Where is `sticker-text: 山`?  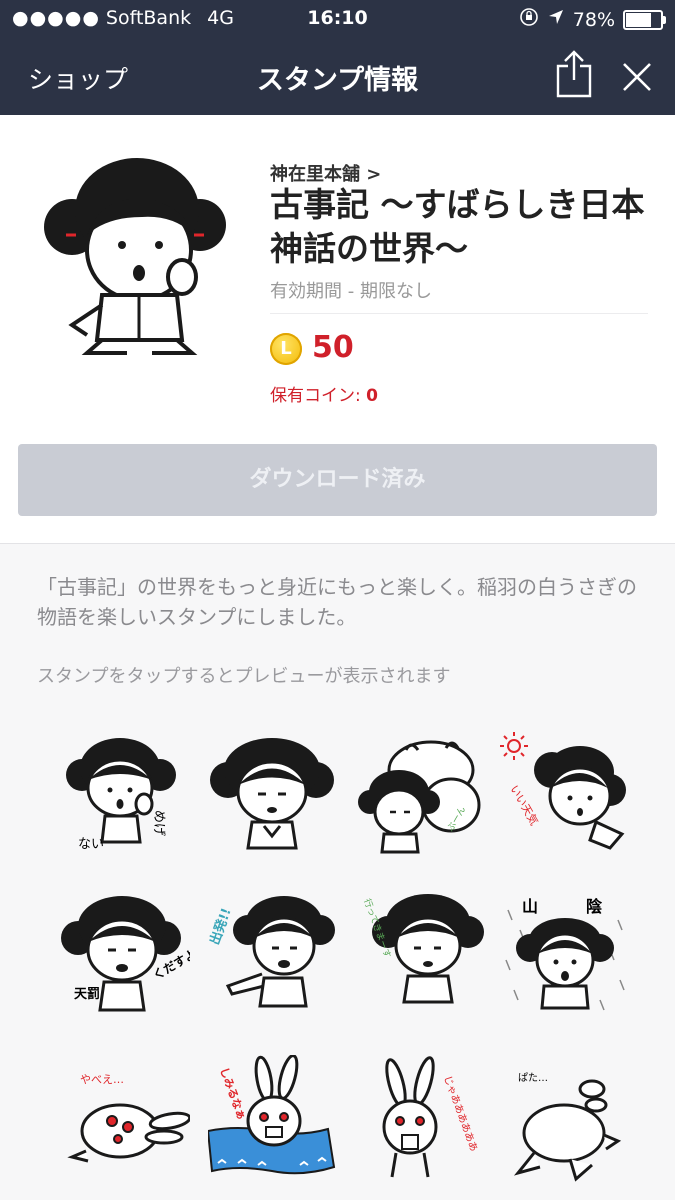 sticker-text: 山 is located at coordinates (530, 906).